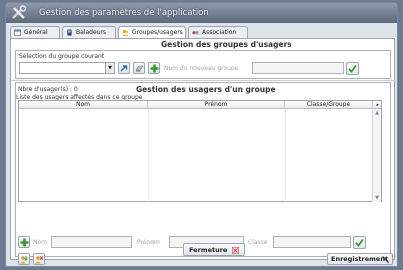 The height and width of the screenshot is (270, 403). Describe the element at coordinates (40, 242) in the screenshot. I see `nom-label: Nom` at that location.